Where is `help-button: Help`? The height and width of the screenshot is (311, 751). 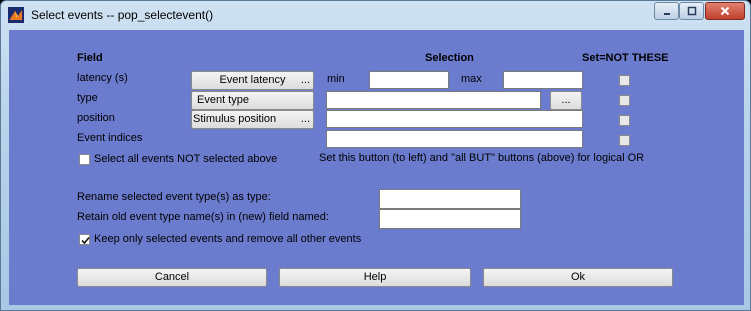 help-button: Help is located at coordinates (375, 277).